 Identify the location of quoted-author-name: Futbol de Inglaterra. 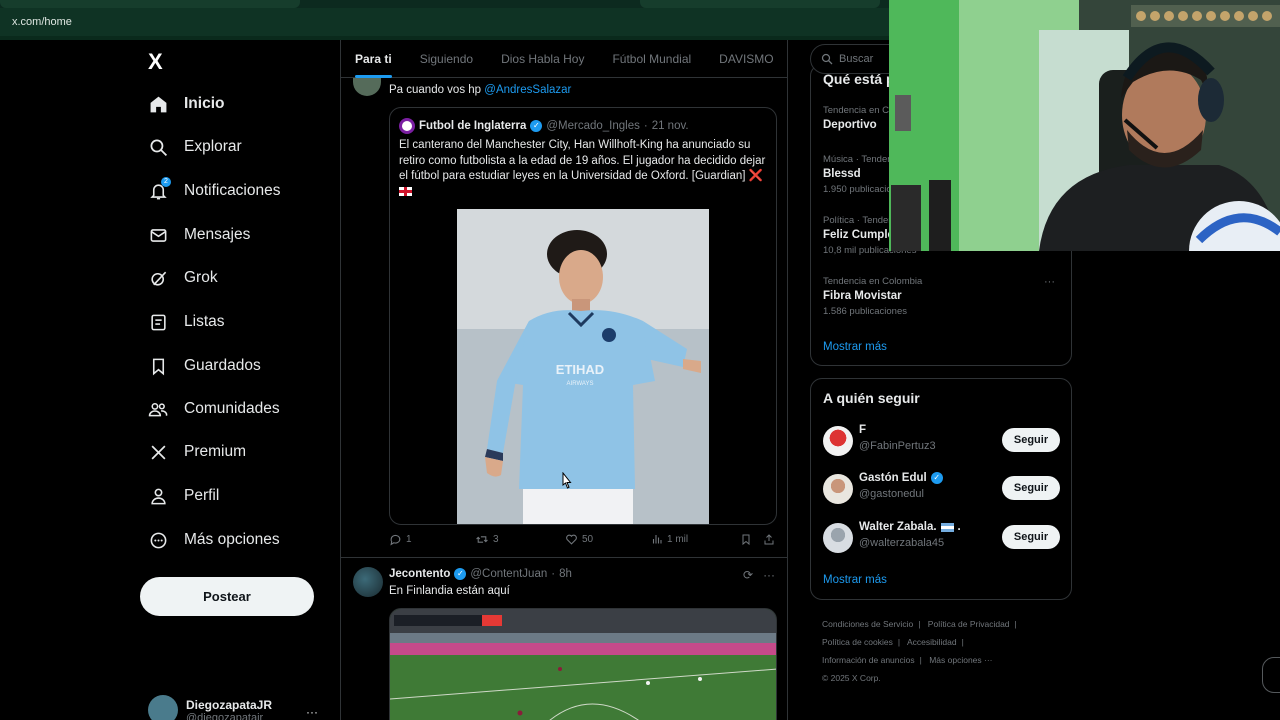
(472, 126).